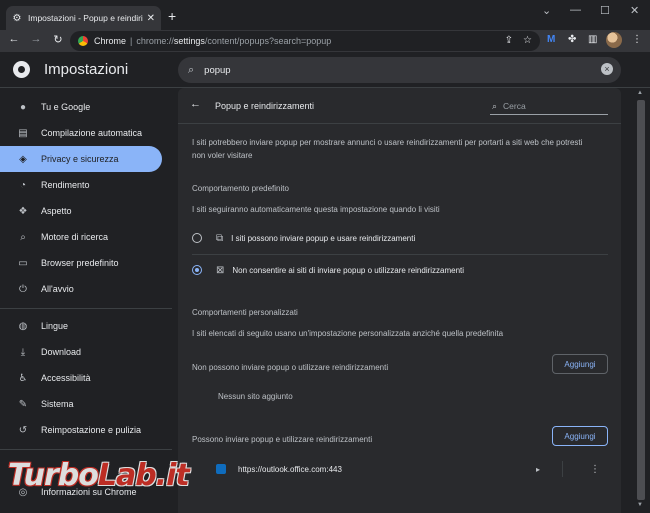 This screenshot has height=513, width=650. I want to click on sidebar-item-lingue: ◍ Lingue, so click(81, 326).